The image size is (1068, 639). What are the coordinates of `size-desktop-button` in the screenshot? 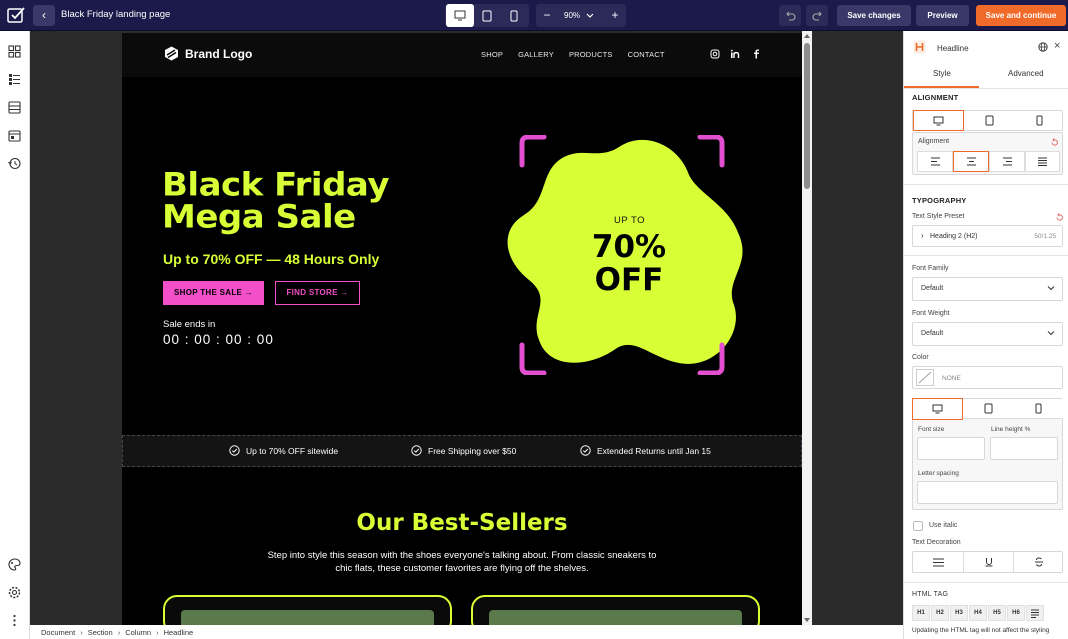 It's located at (937, 409).